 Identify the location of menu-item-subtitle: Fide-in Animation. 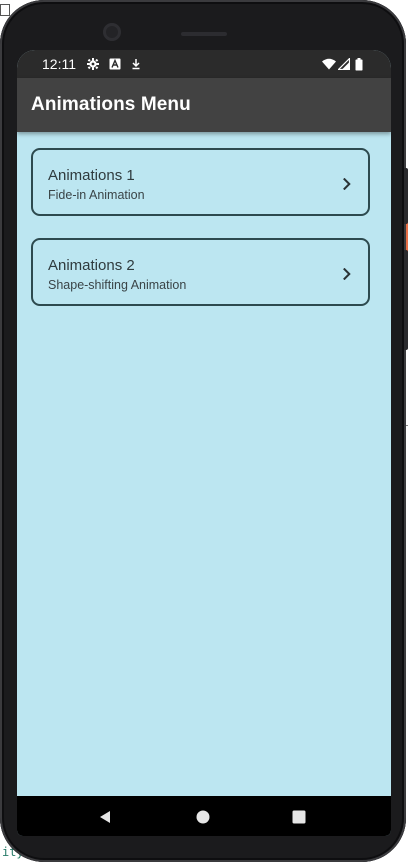
(96, 195).